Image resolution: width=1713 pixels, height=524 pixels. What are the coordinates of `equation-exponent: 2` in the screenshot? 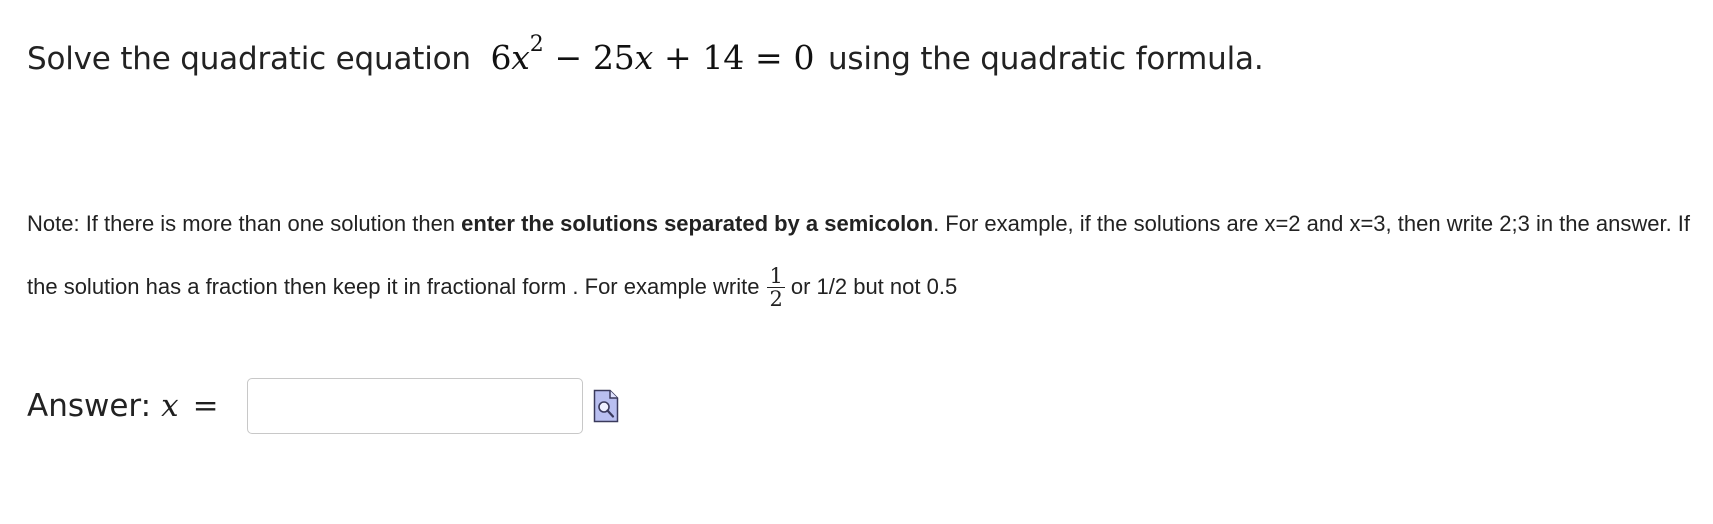 It's located at (536, 44).